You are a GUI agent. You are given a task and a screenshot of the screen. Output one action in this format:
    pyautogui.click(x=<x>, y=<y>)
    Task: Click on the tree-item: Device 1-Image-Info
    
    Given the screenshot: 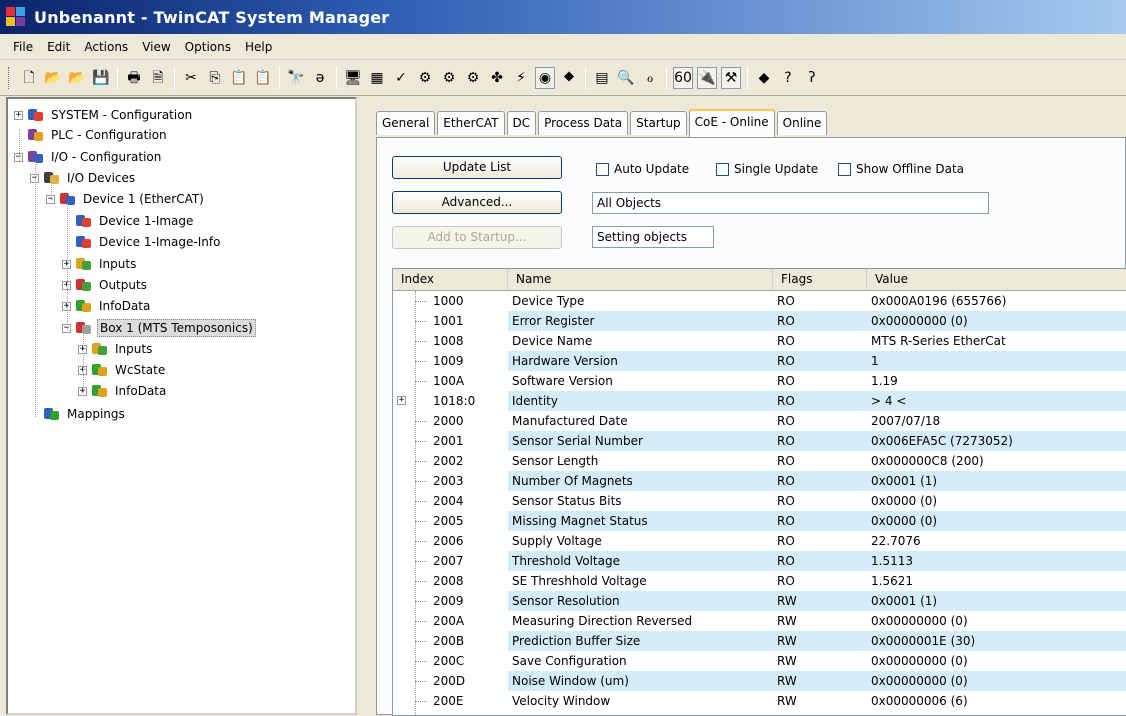 What is the action you would take?
    pyautogui.click(x=142, y=242)
    